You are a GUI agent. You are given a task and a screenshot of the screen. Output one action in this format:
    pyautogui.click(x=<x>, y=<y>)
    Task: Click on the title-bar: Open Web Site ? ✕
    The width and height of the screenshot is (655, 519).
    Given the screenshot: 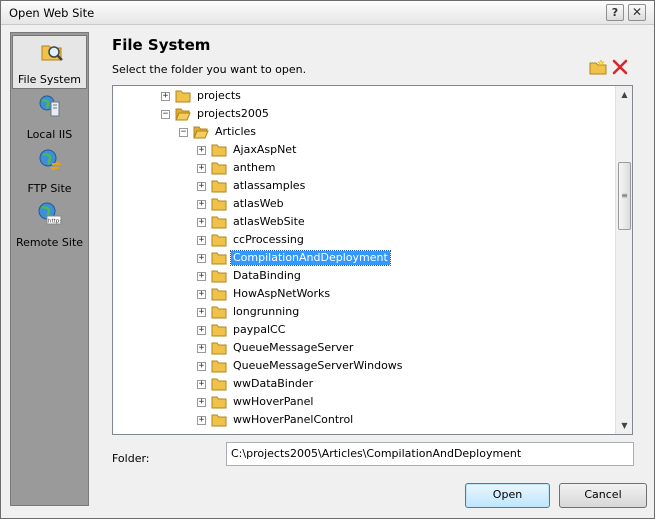 What is the action you would take?
    pyautogui.click(x=327, y=13)
    